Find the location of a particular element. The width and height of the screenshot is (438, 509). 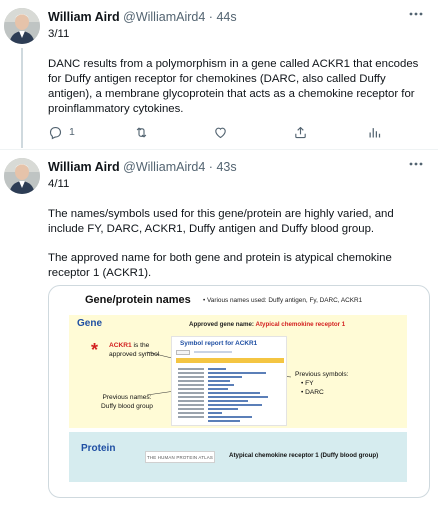

tweet-header: William Aird @WilliamAird4 · 43s is located at coordinates (142, 167).